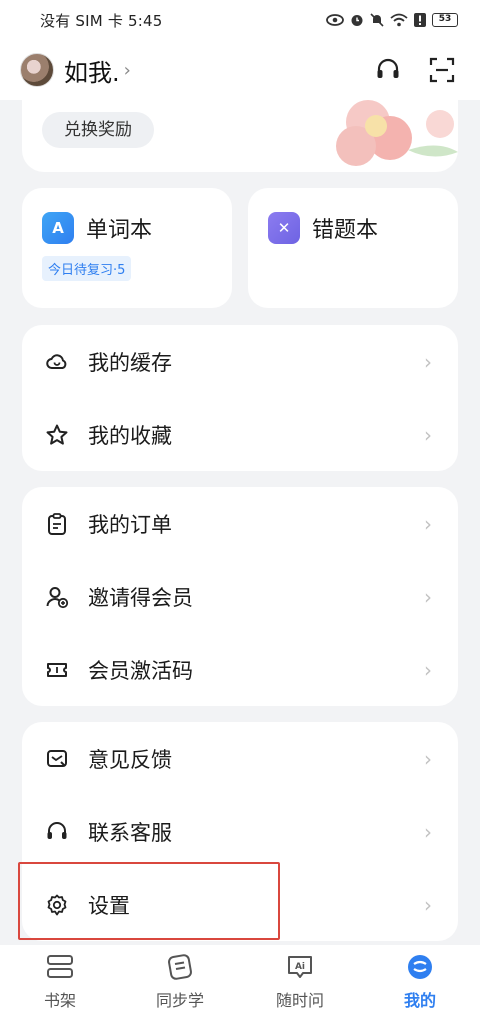  I want to click on review-badge: 今日待复习·5, so click(87, 268).